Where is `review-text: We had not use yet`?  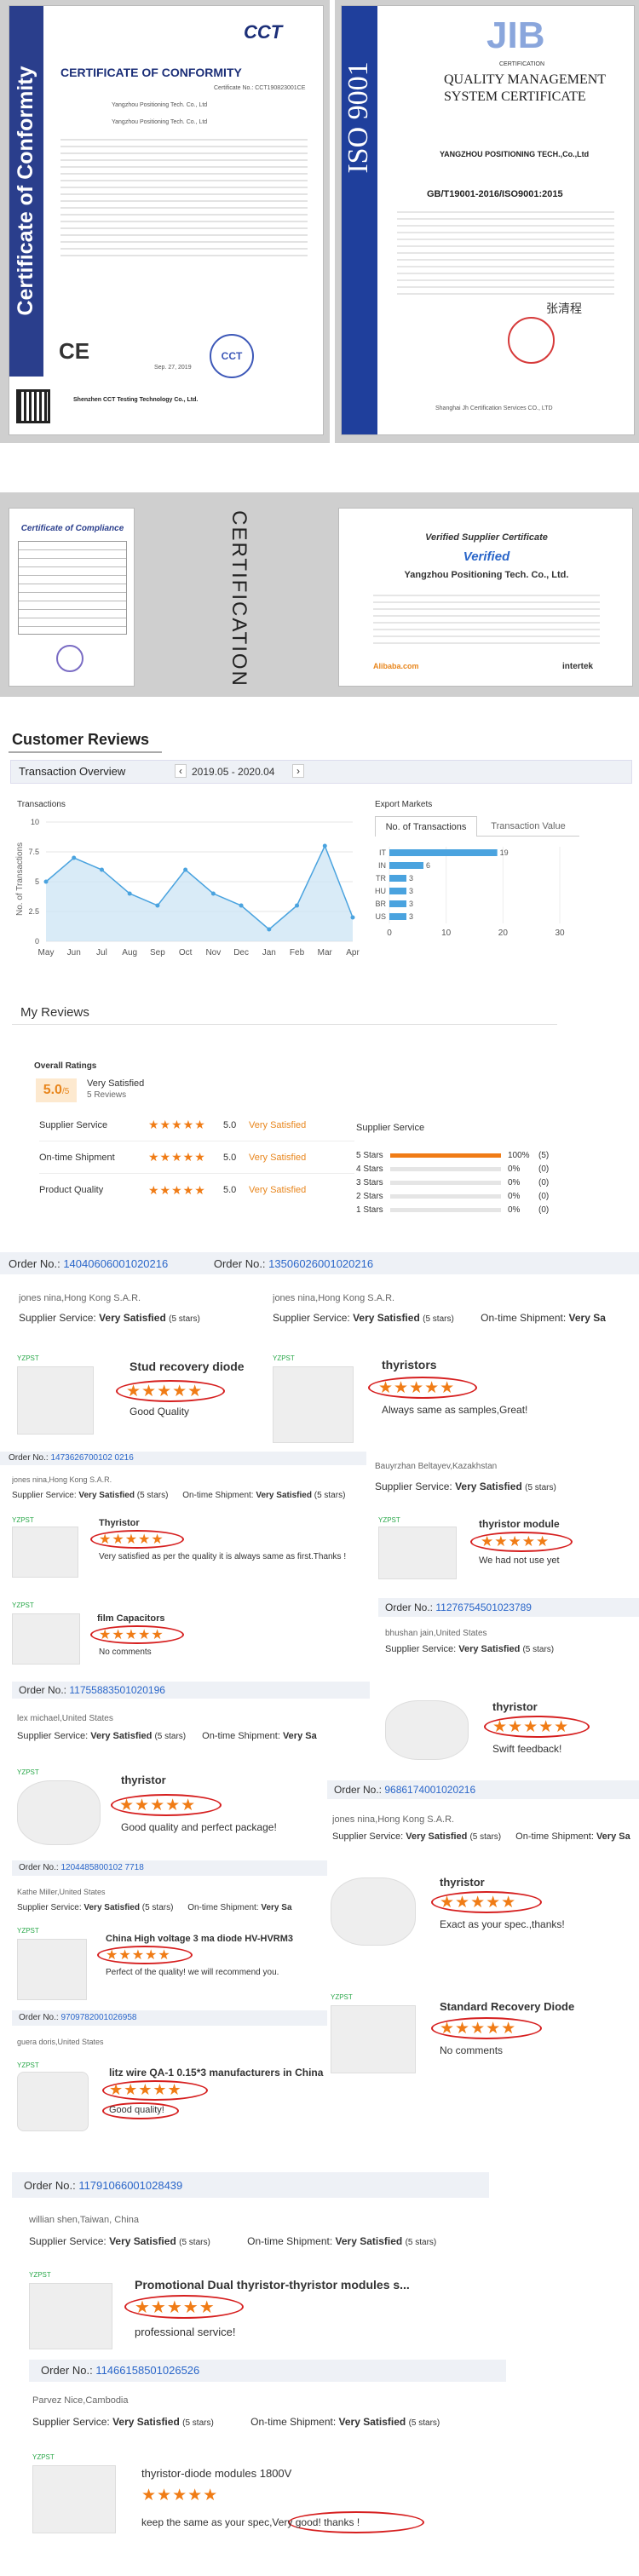
review-text: We had not use yet is located at coordinates (520, 1561).